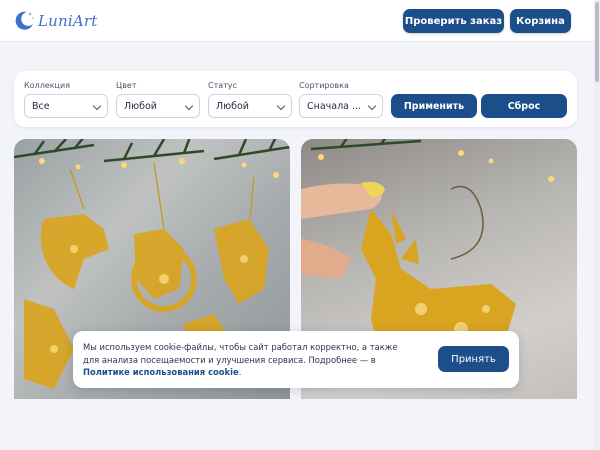  Describe the element at coordinates (250, 106) in the screenshot. I see `status-select: Любой` at that location.